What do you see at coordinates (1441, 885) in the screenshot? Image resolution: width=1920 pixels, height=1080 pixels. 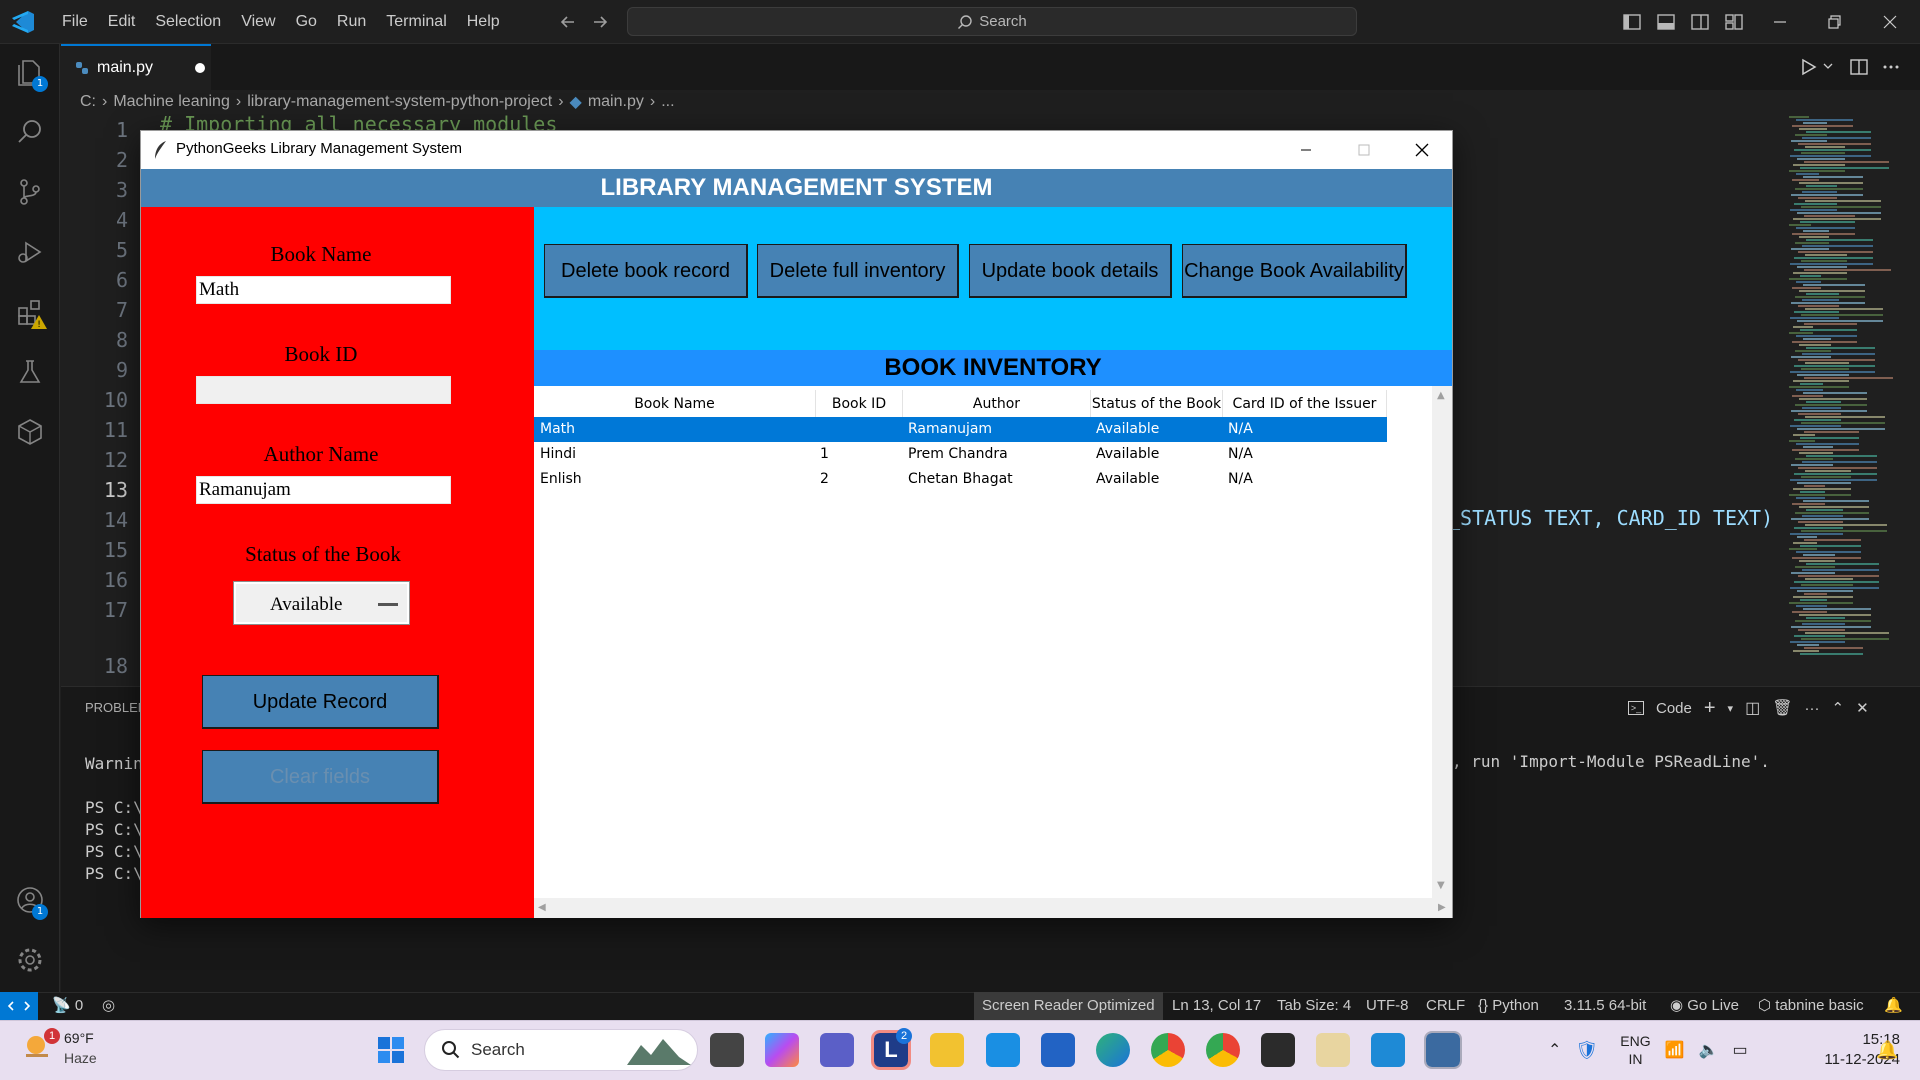 I see `scroll-down-icon: ▼` at bounding box center [1441, 885].